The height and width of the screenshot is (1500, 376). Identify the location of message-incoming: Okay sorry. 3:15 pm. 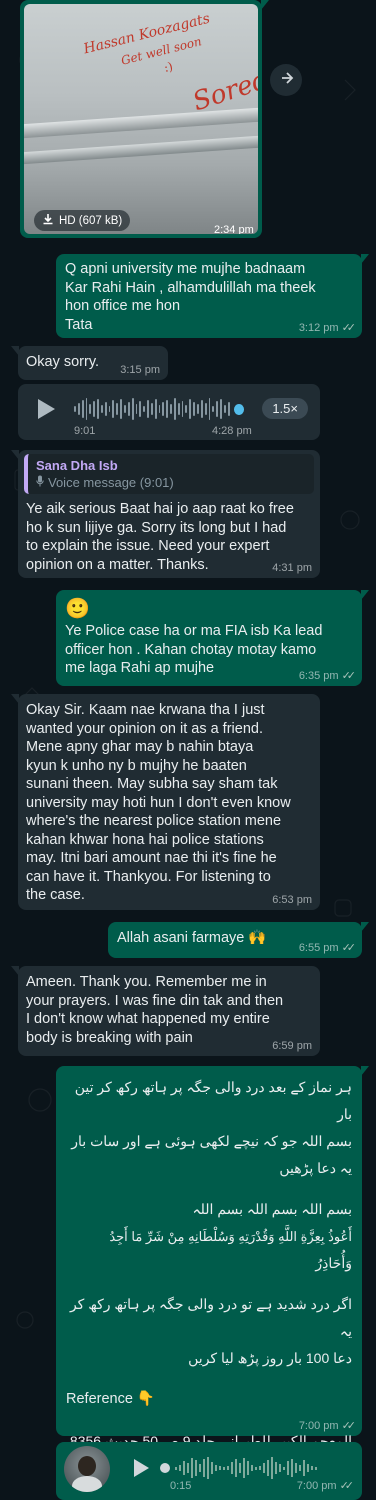
(89, 363).